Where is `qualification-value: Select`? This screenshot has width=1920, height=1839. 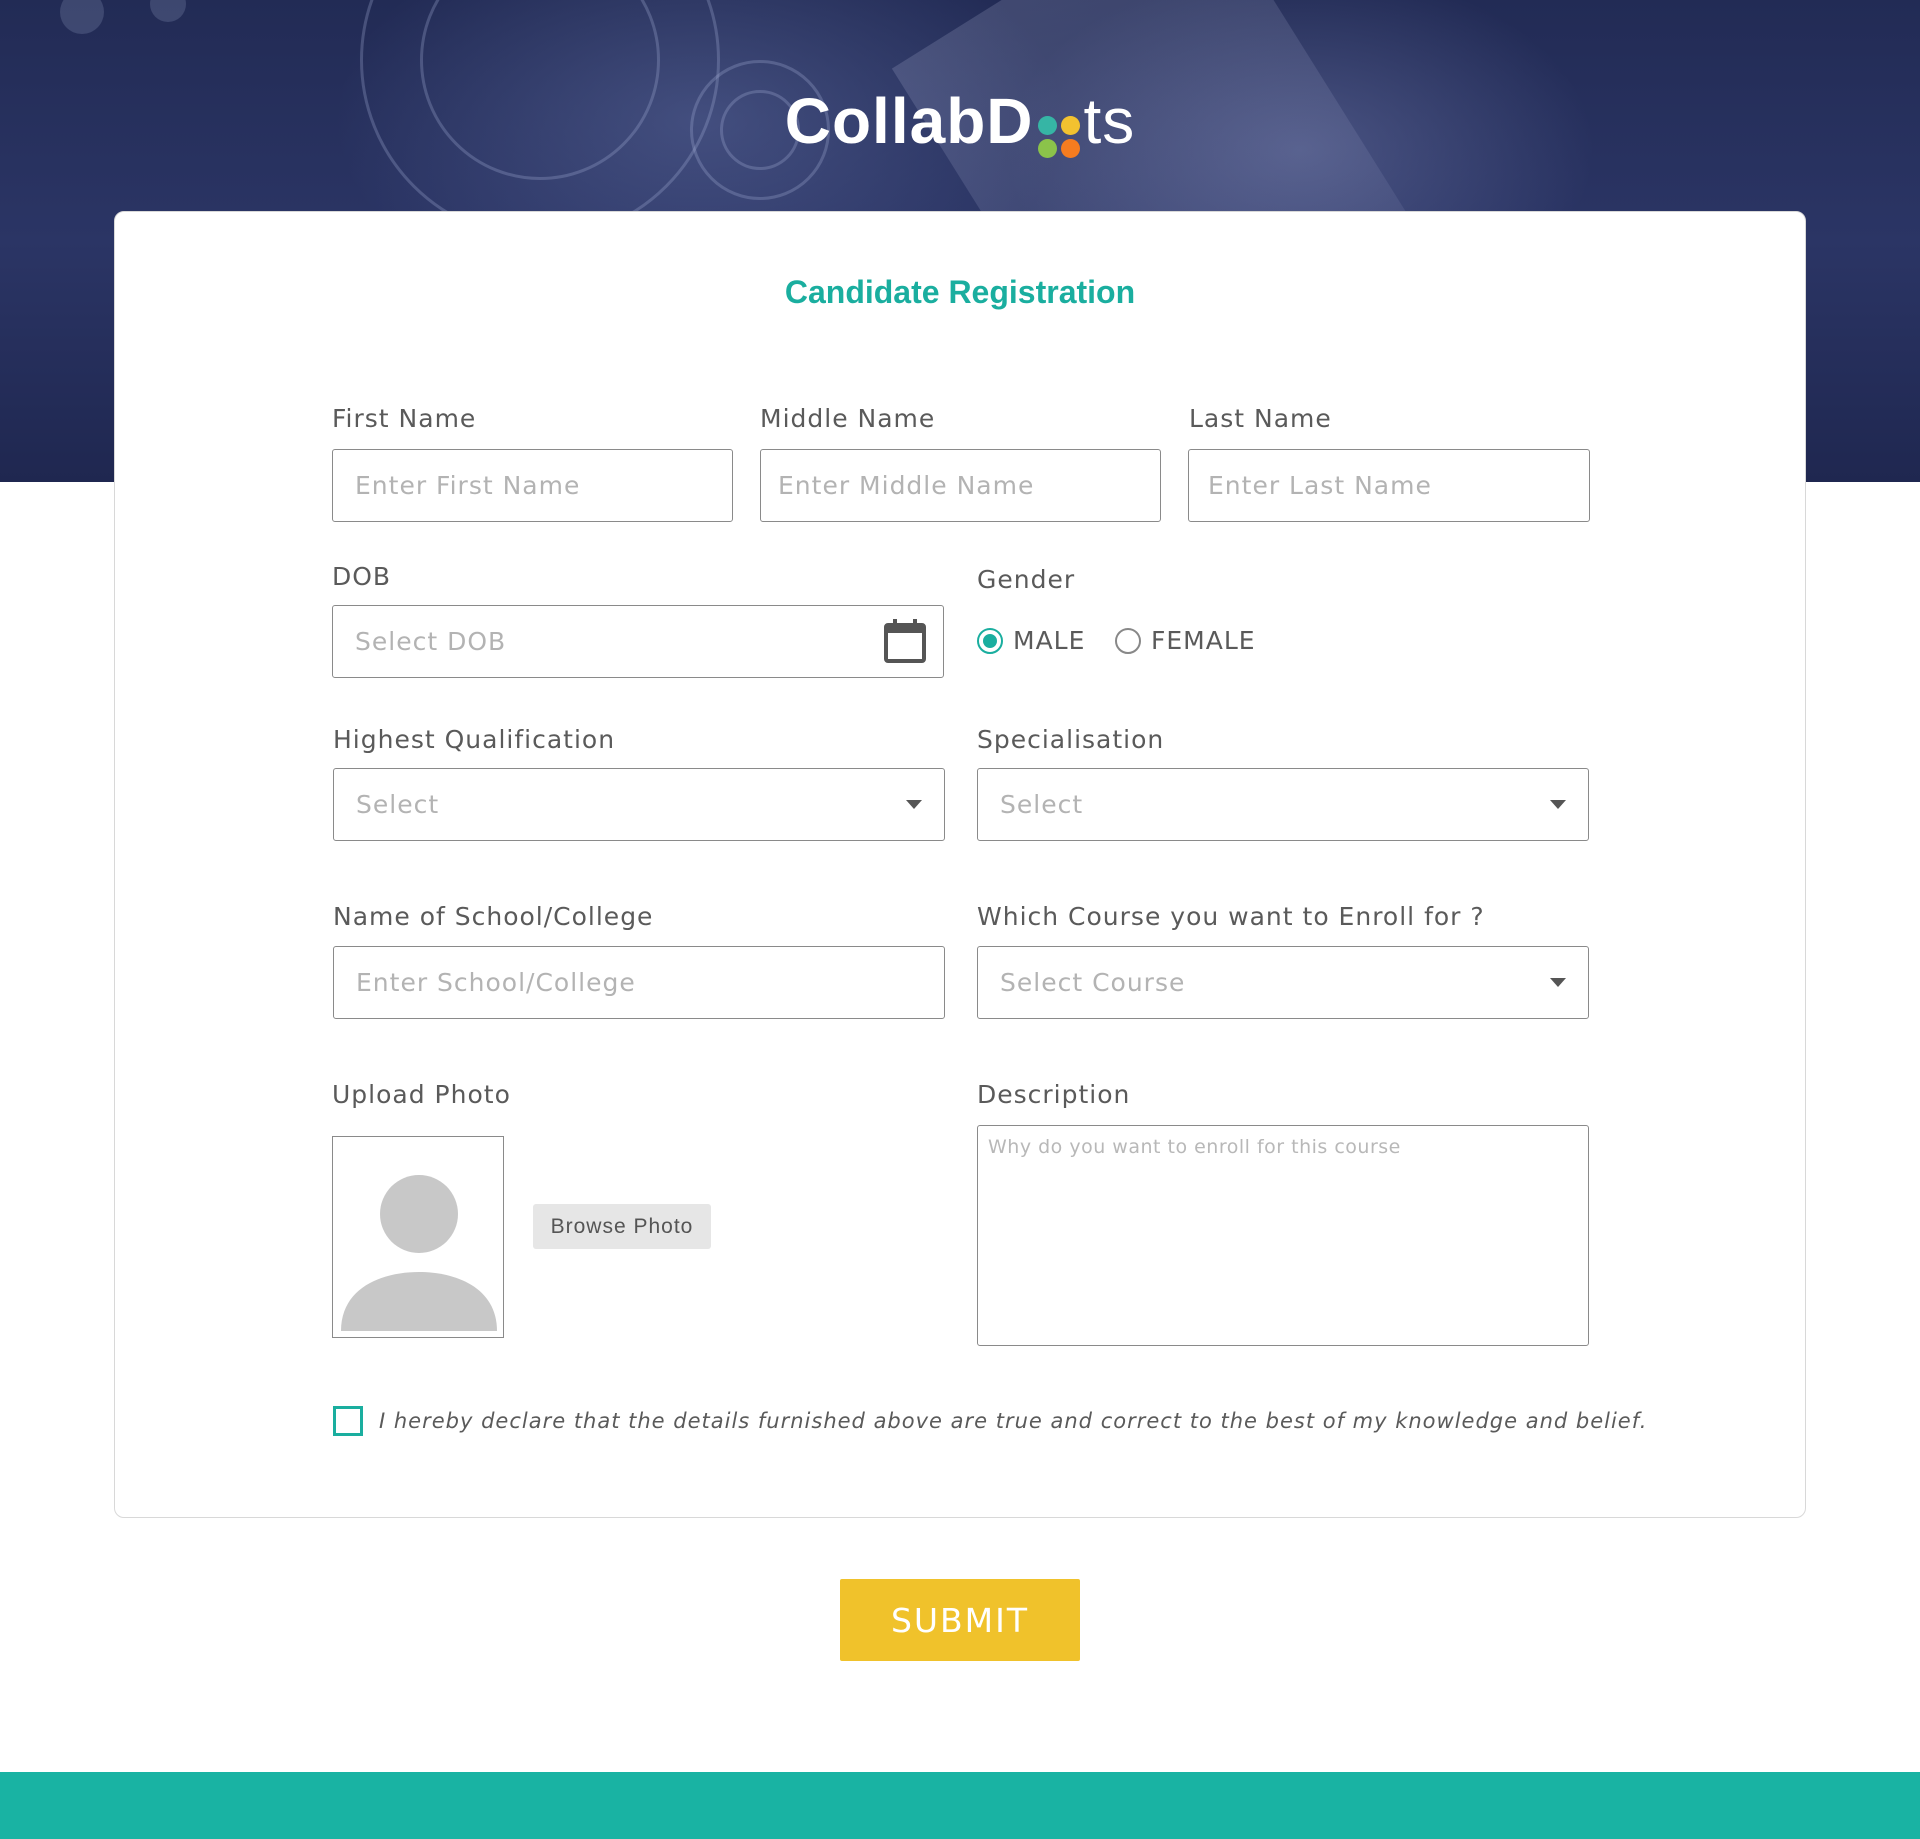
qualification-value: Select is located at coordinates (398, 804).